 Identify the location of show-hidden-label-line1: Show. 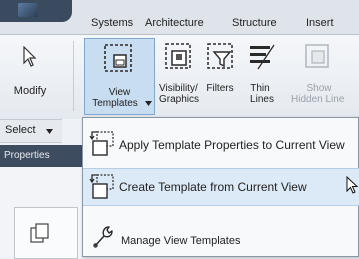
(319, 88).